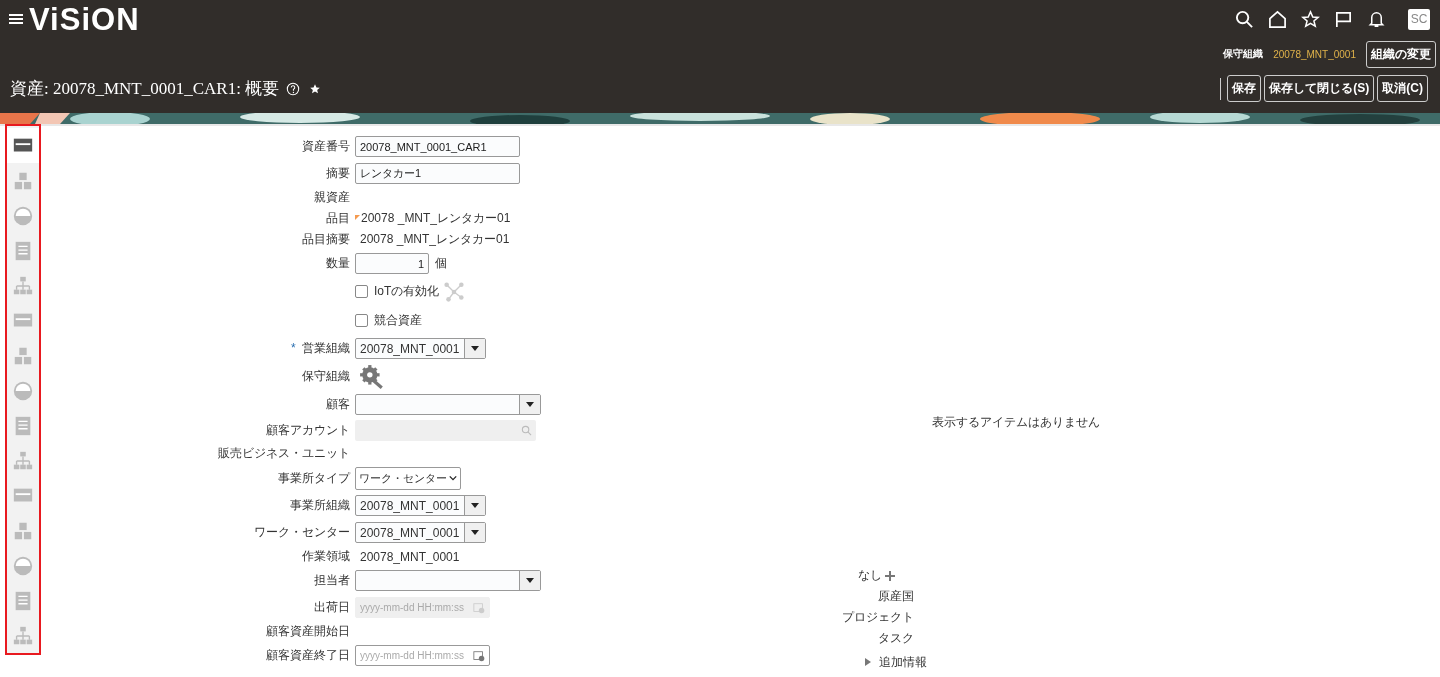 Image resolution: width=1440 pixels, height=677 pixels. What do you see at coordinates (326, 376) in the screenshot?
I see `field-label: 保守組織` at bounding box center [326, 376].